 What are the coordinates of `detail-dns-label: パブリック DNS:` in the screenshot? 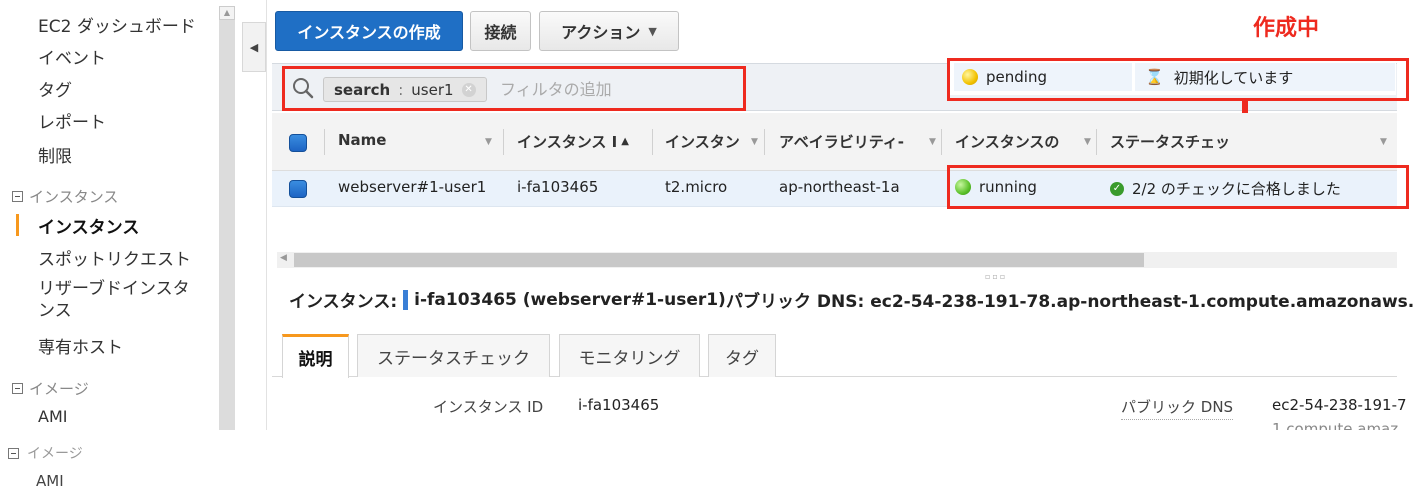 It's located at (795, 302).